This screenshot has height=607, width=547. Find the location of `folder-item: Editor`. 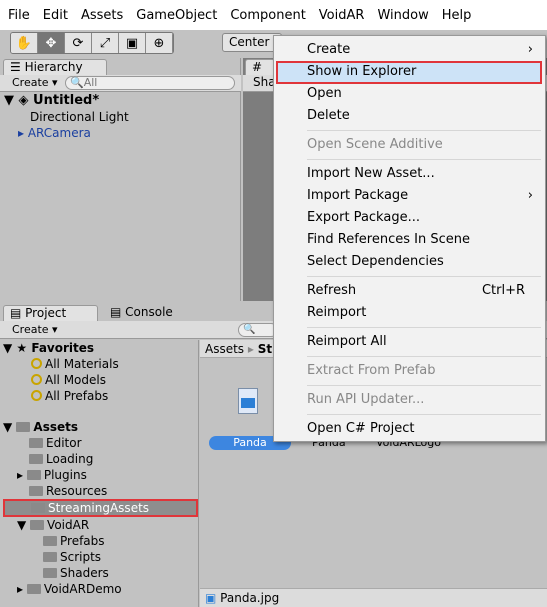

folder-item: Editor is located at coordinates (100, 443).